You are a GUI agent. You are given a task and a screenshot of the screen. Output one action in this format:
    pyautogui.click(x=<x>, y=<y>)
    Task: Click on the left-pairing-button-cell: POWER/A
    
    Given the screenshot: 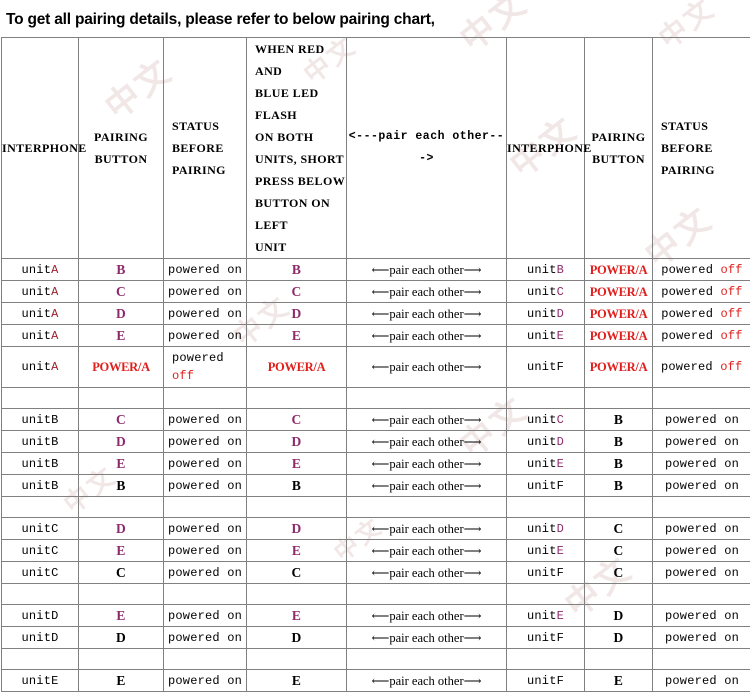 What is the action you would take?
    pyautogui.click(x=121, y=367)
    